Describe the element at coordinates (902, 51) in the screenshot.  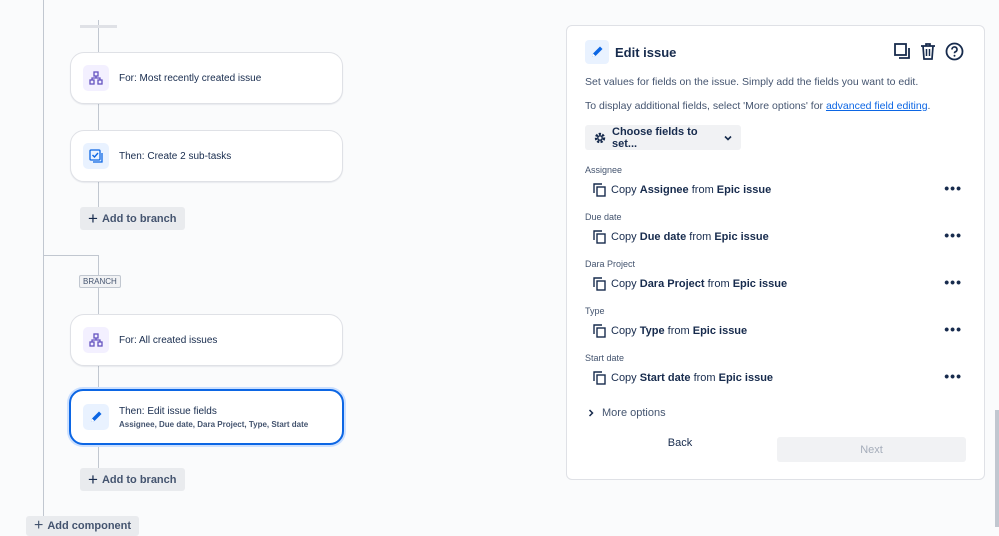
I see `duplicate-icon` at that location.